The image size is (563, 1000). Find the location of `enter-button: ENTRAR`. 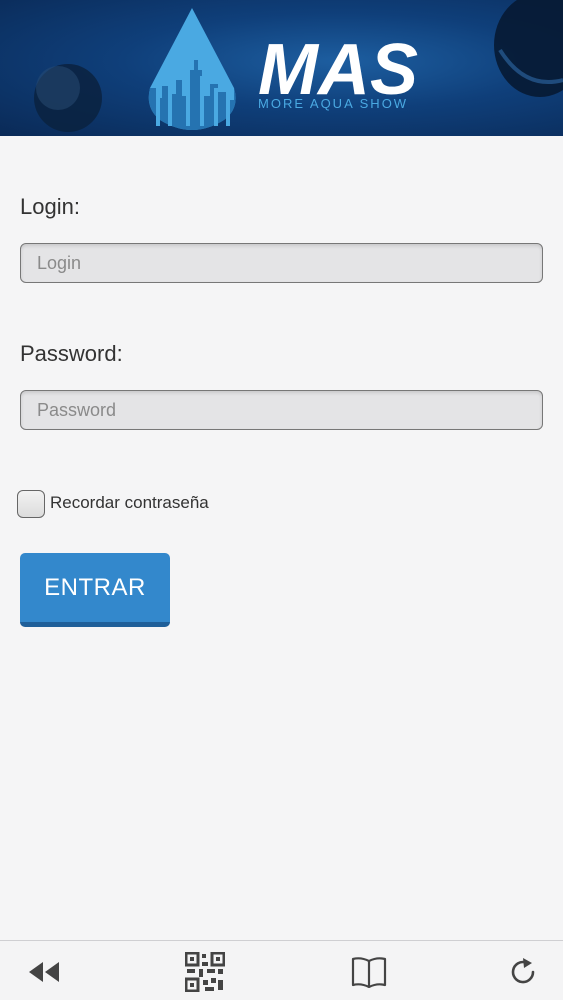

enter-button: ENTRAR is located at coordinates (95, 590).